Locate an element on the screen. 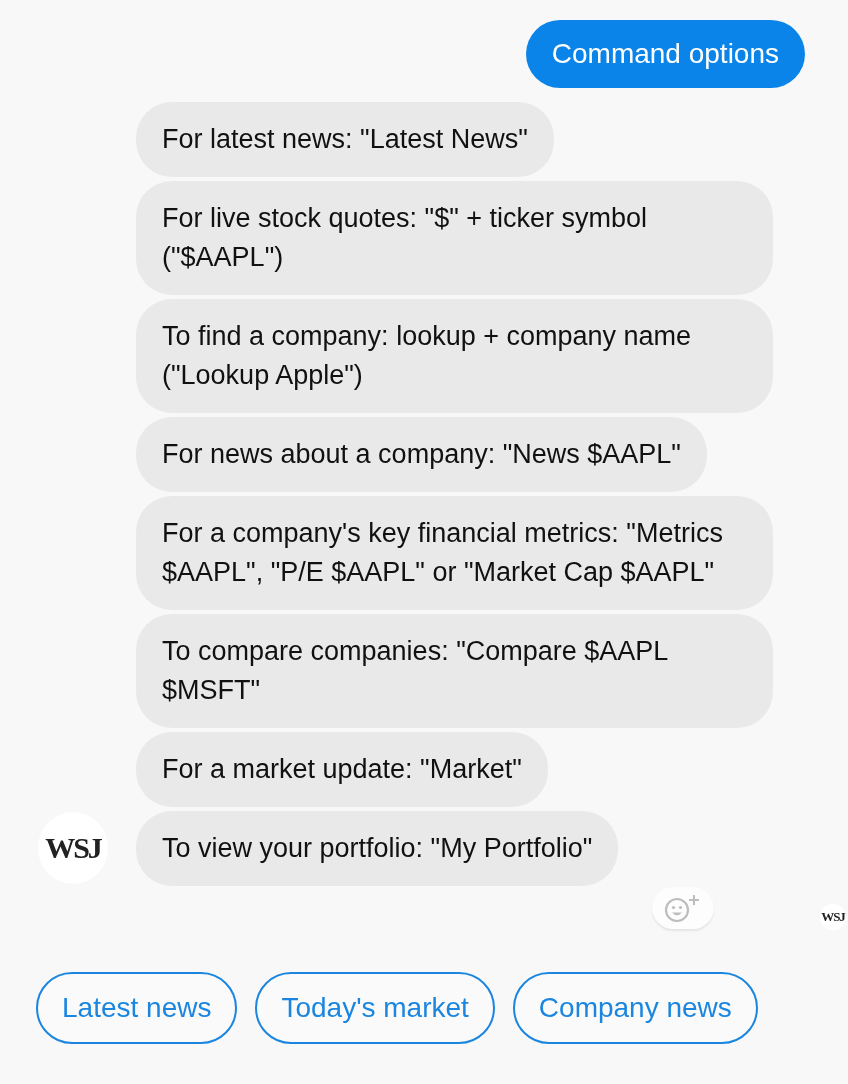  add-reaction-button is located at coordinates (683, 908).